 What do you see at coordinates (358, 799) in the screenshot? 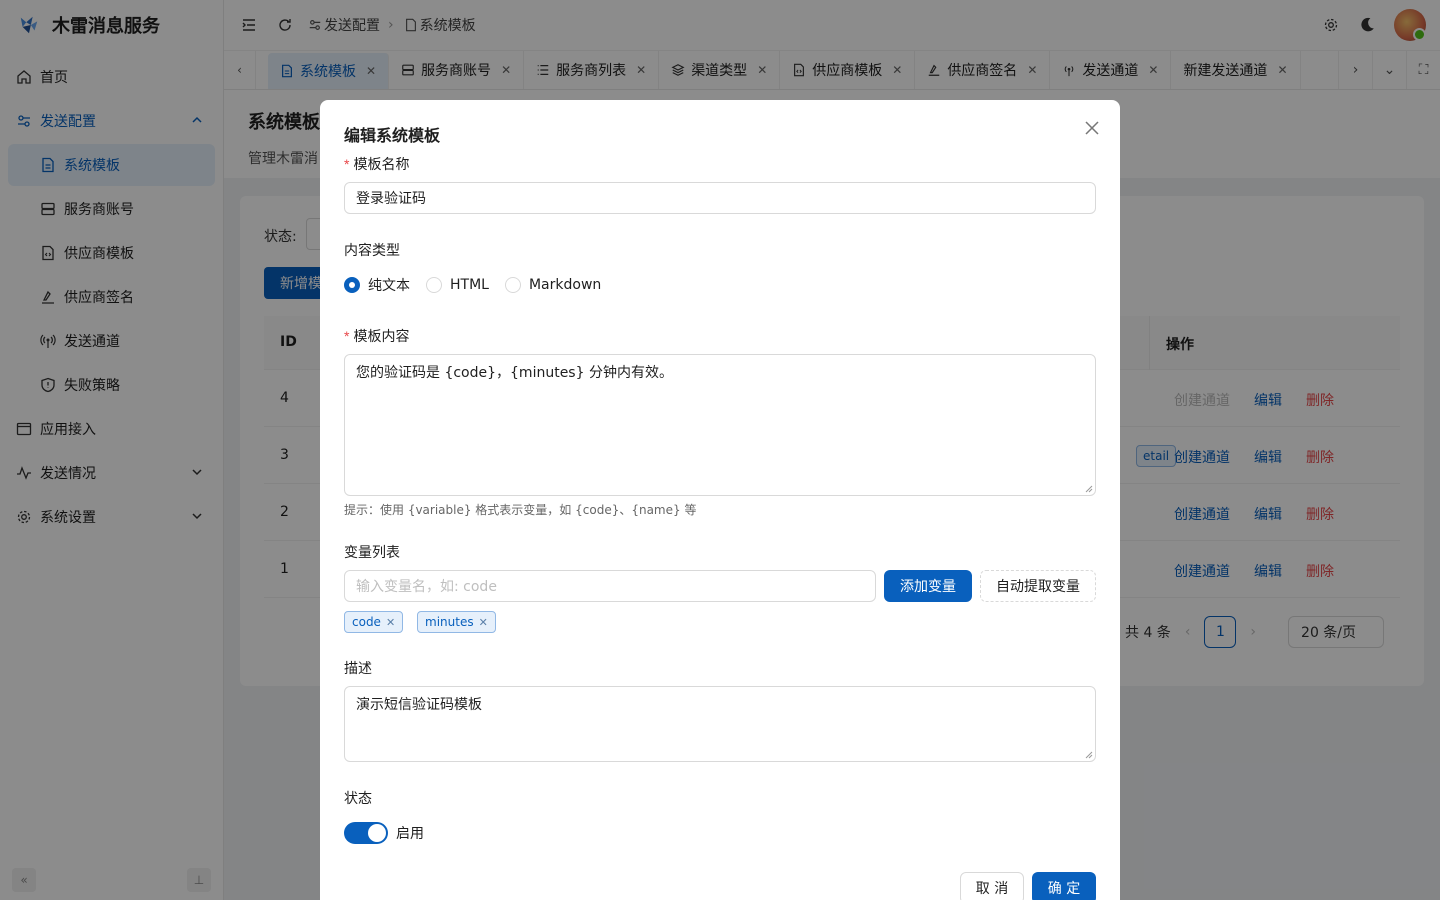
I see `status-label: 状态` at bounding box center [358, 799].